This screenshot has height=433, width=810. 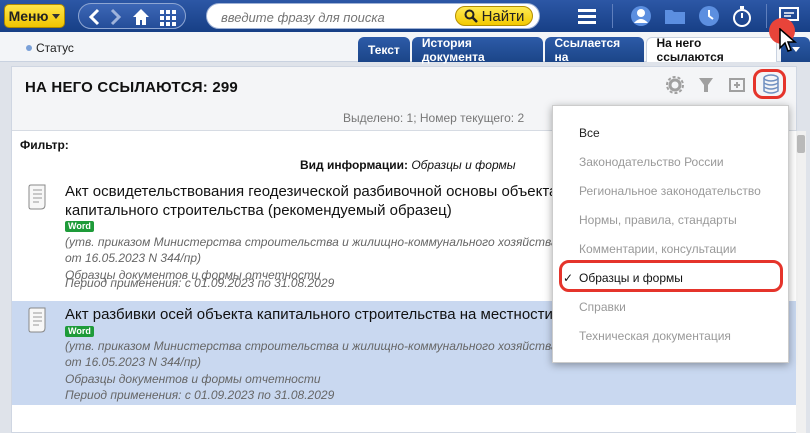 What do you see at coordinates (453, 49) in the screenshot?
I see `tab-label: История документа` at bounding box center [453, 49].